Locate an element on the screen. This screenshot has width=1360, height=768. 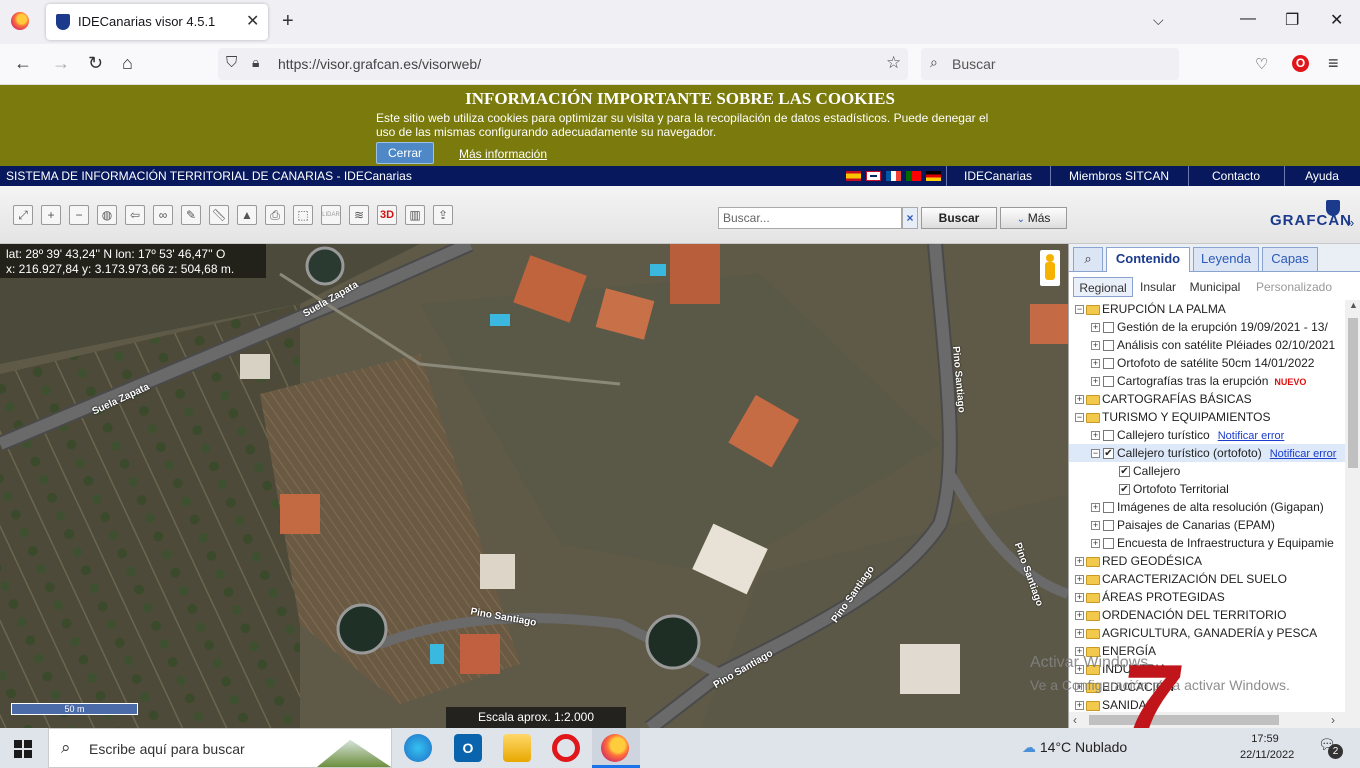
tree-folder: + AGRICULTURA, GANADERÍA y PESCA is located at coordinates (1207, 633).